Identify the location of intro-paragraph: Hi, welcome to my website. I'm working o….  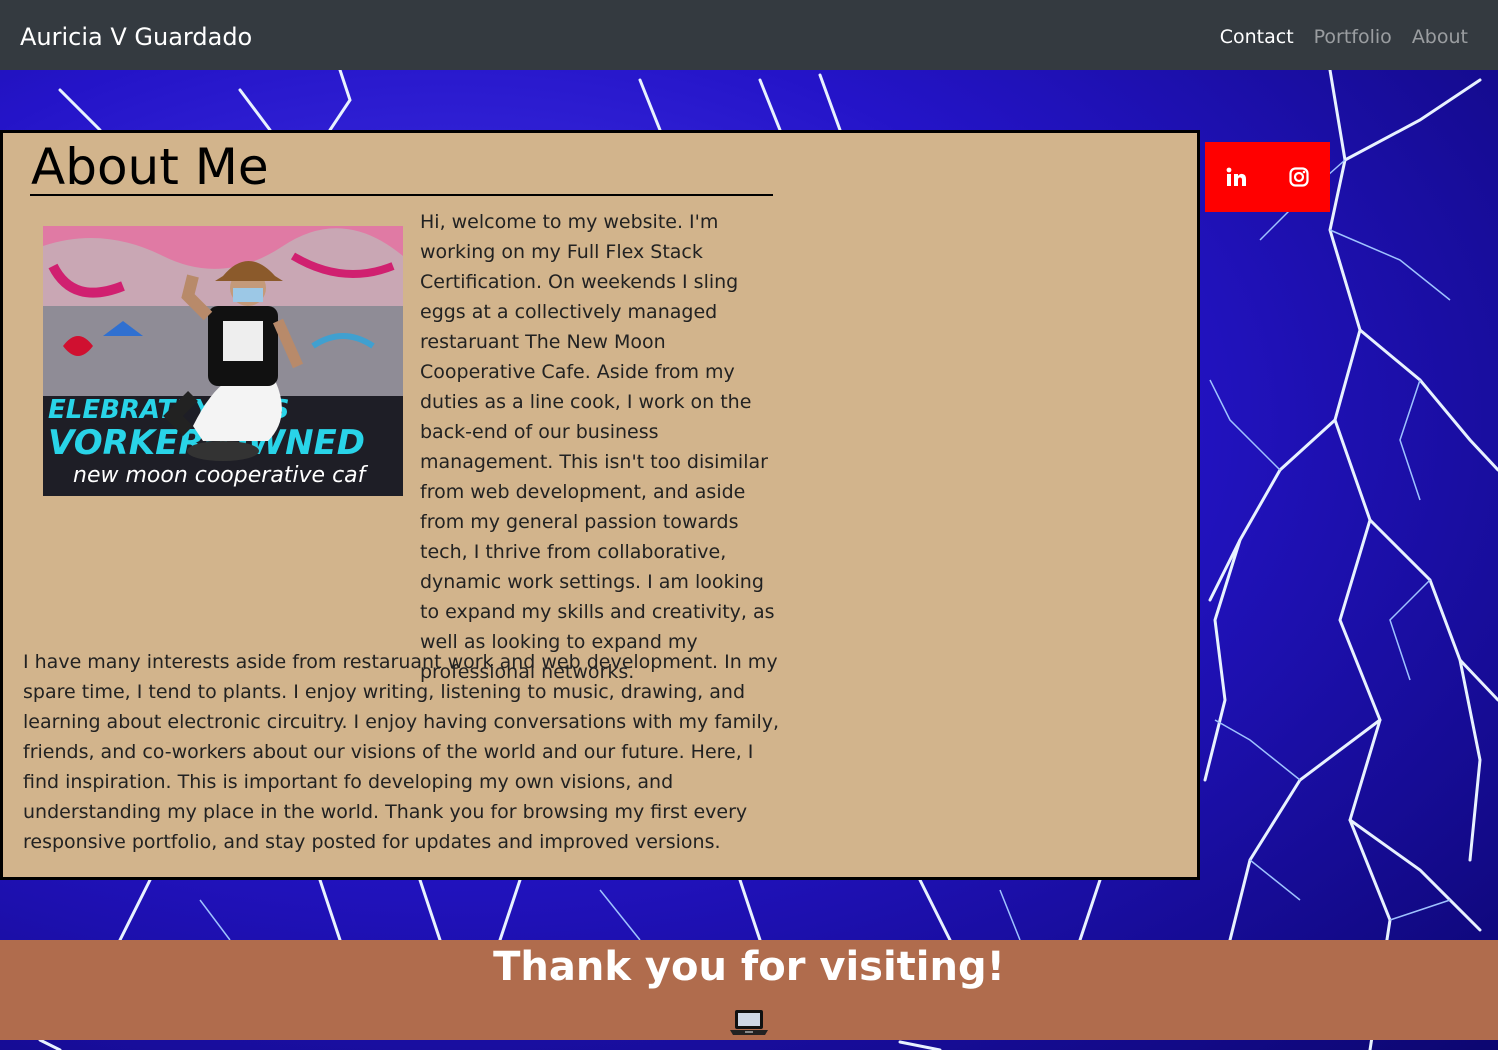
(597, 447).